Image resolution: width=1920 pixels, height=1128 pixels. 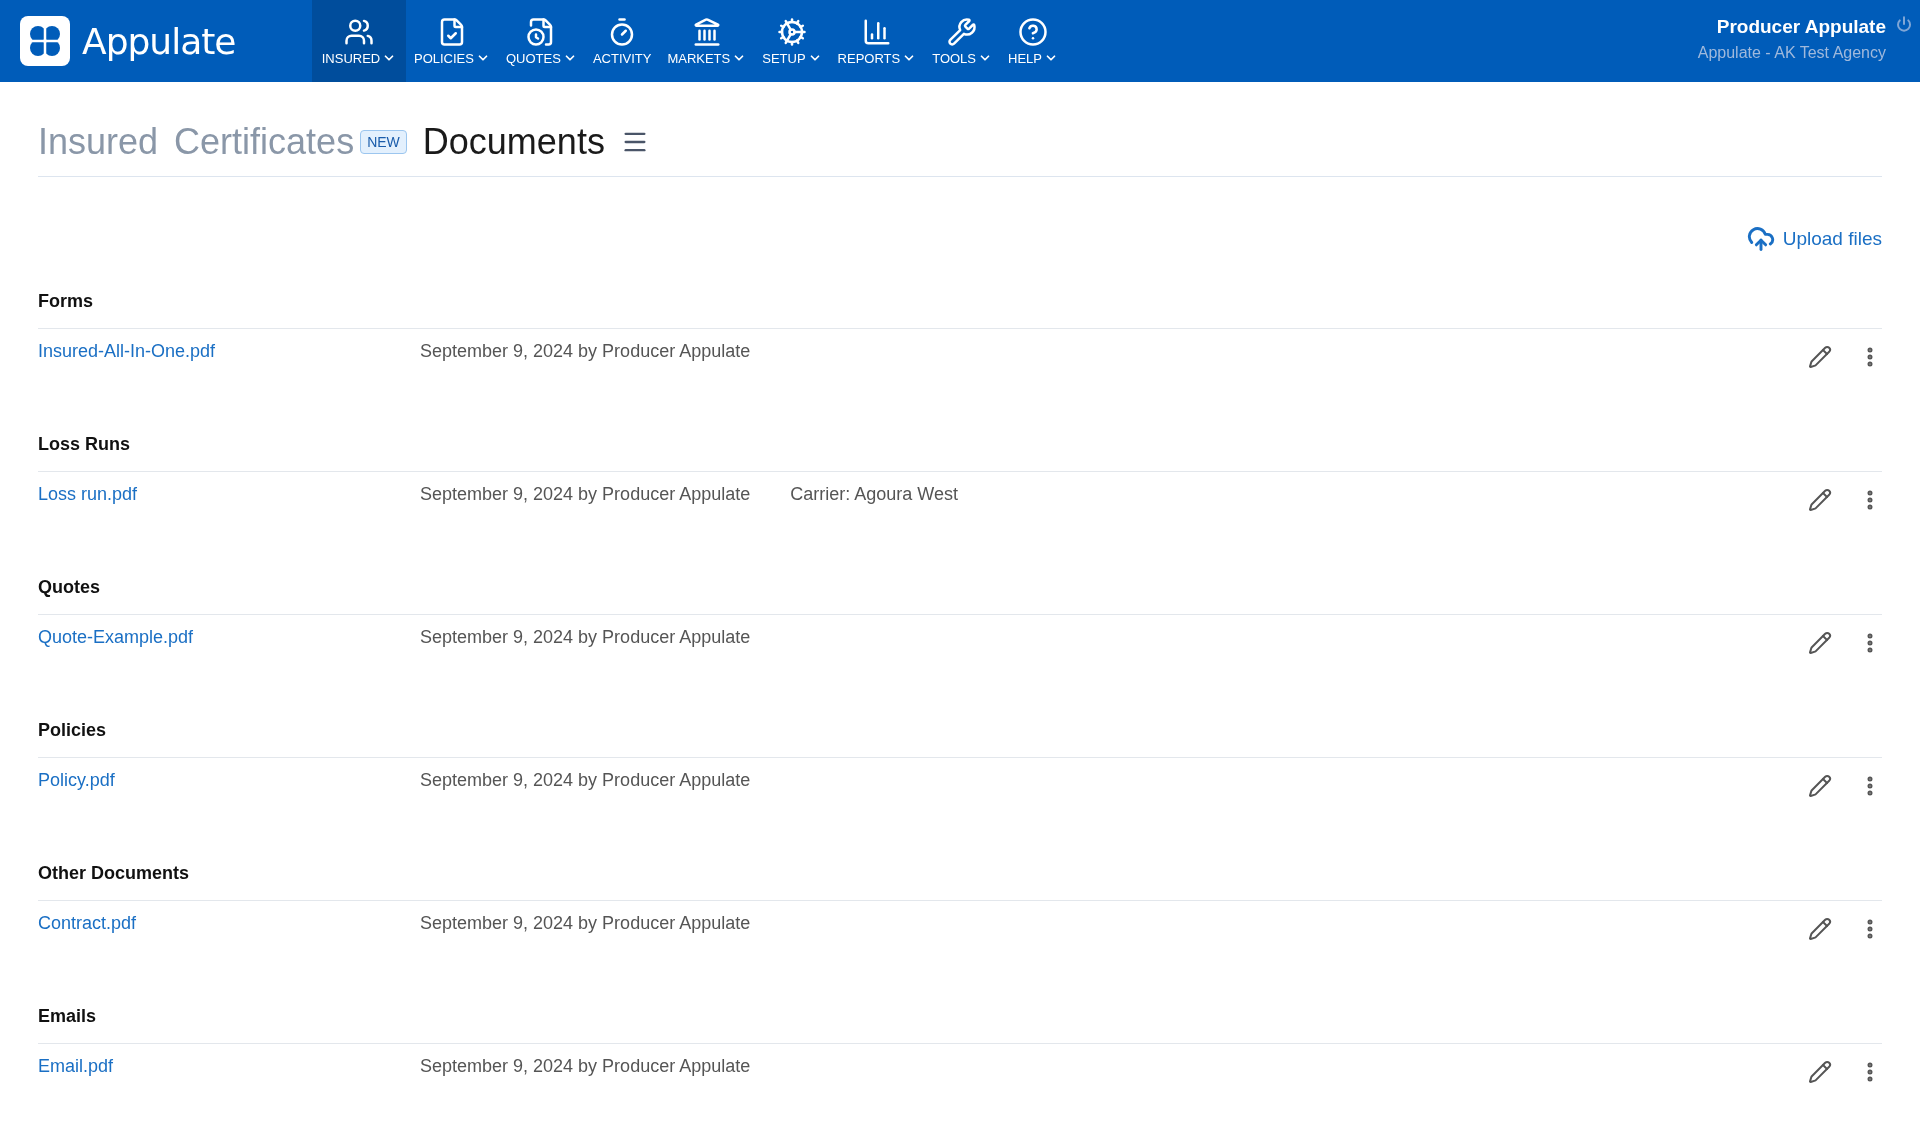 What do you see at coordinates (960, 871) in the screenshot?
I see `section-heading: Other Documents` at bounding box center [960, 871].